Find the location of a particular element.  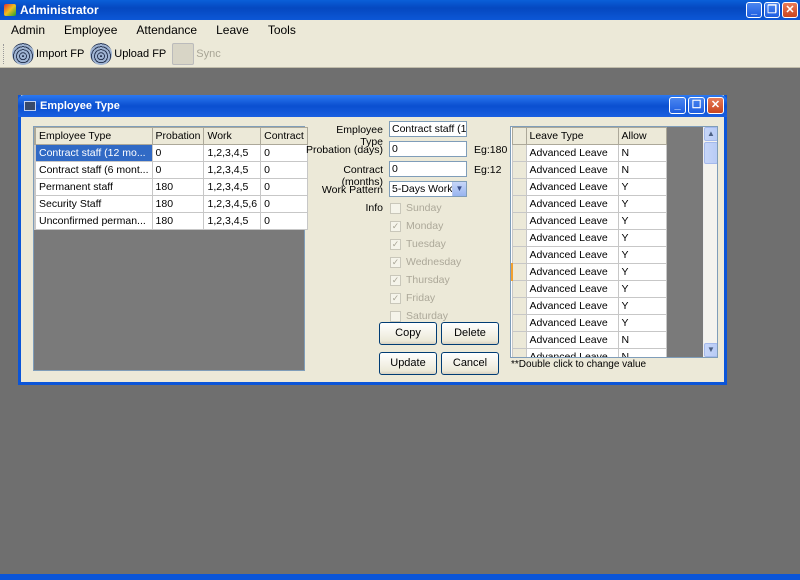

vertical-scrollbar: ▲ ▼ is located at coordinates (710, 242).